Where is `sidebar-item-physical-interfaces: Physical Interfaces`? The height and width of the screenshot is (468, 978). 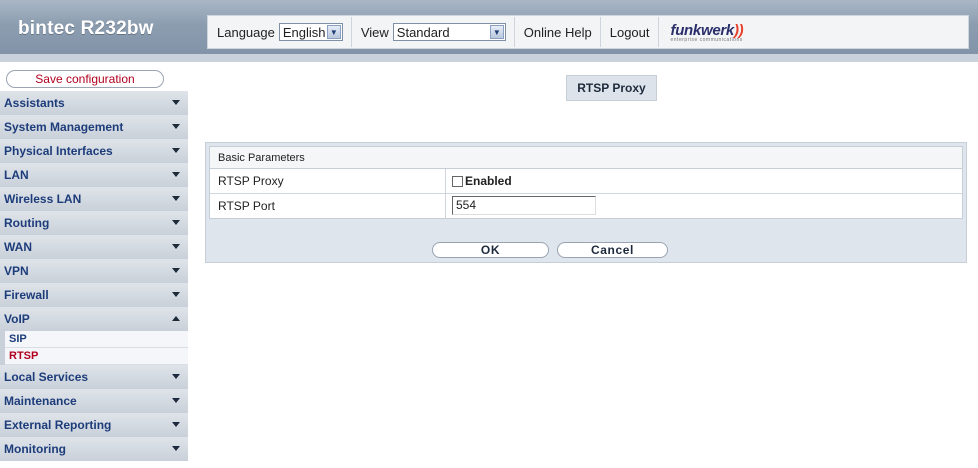 sidebar-item-physical-interfaces: Physical Interfaces is located at coordinates (94, 151).